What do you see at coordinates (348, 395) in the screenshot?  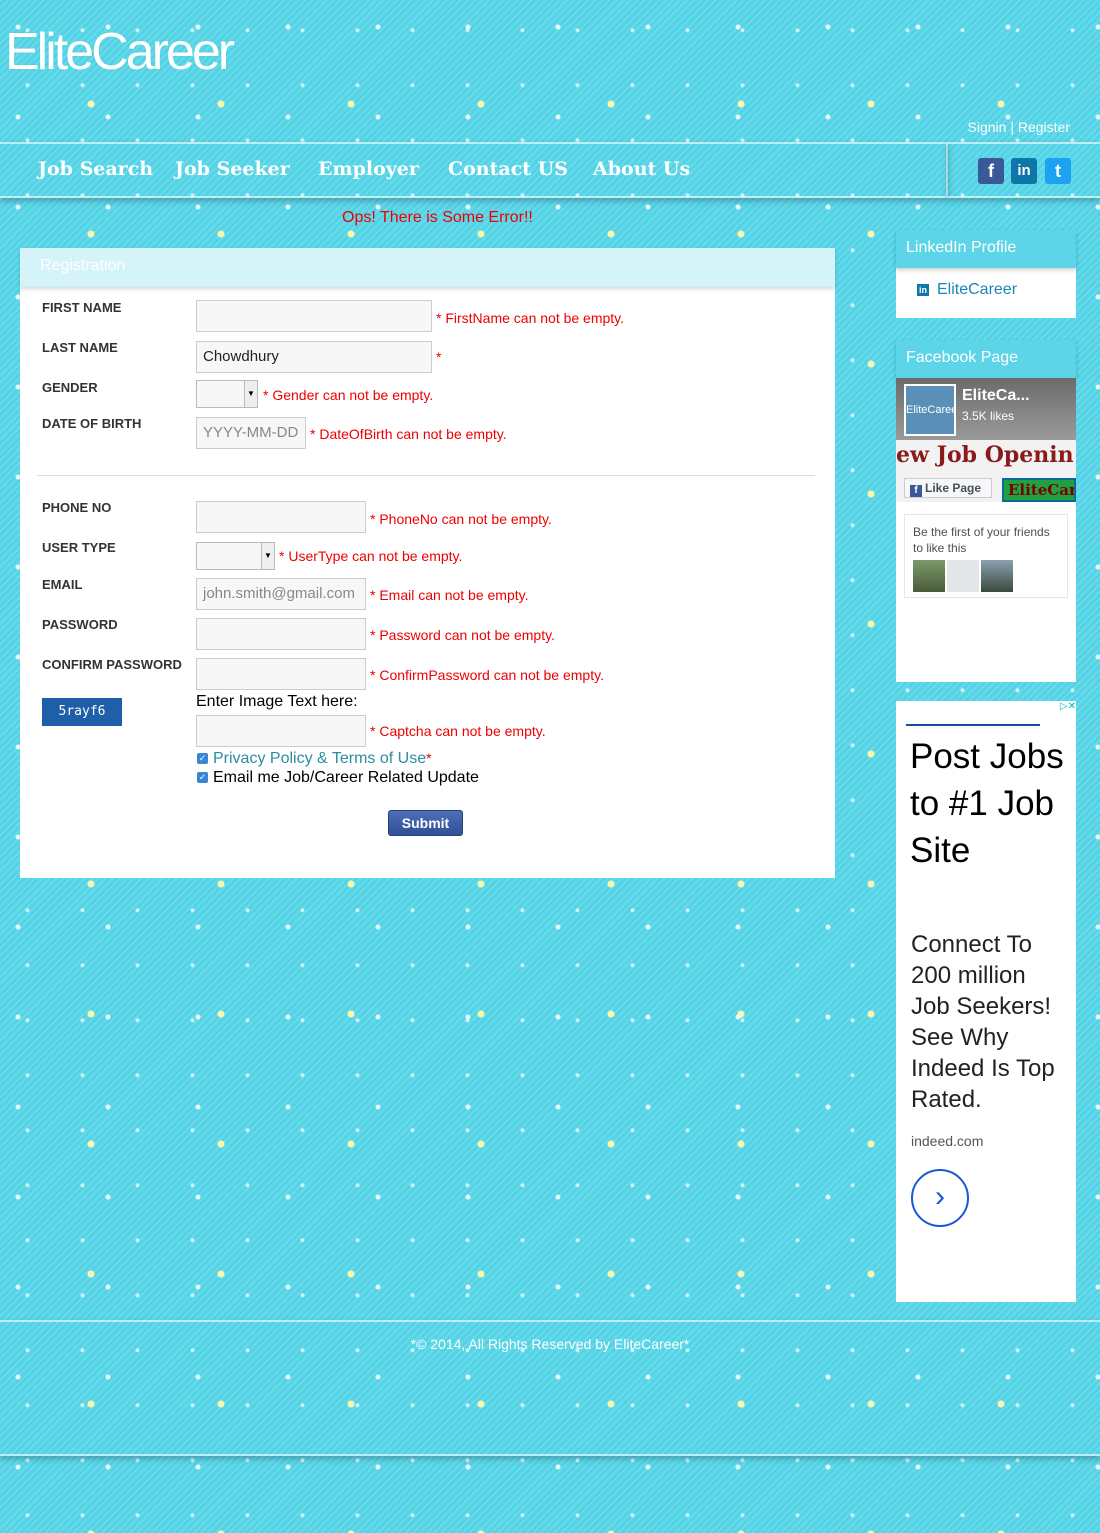 I see `gender-error: * Gender can not be empty.` at bounding box center [348, 395].